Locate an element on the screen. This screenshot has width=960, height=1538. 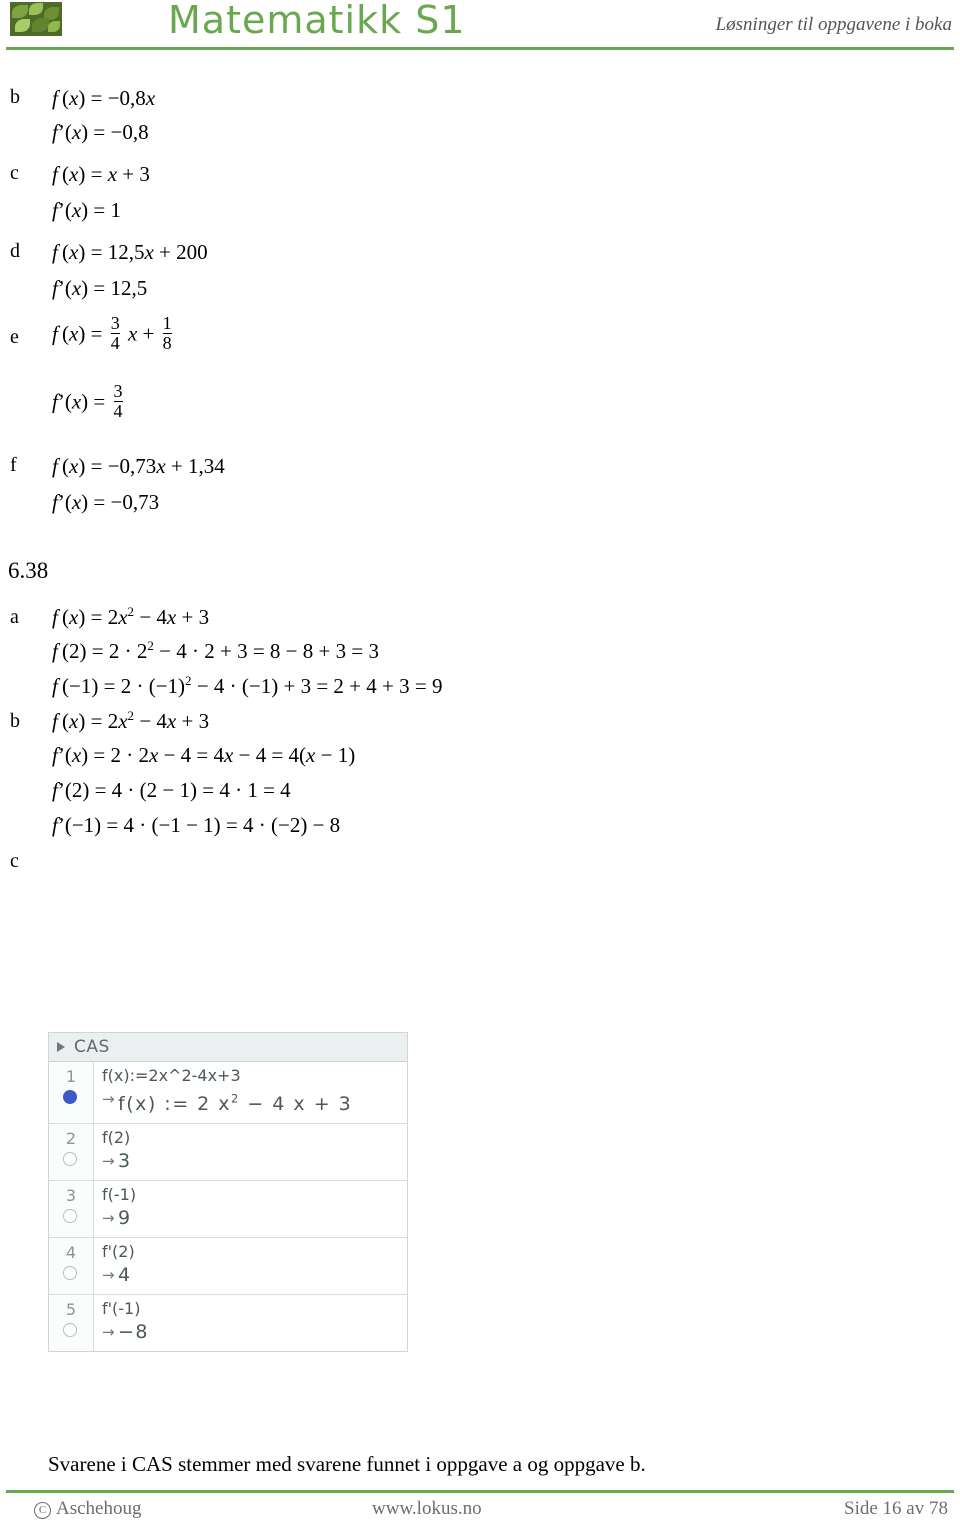
cas-output-expression: → 3 is located at coordinates (254, 1161).